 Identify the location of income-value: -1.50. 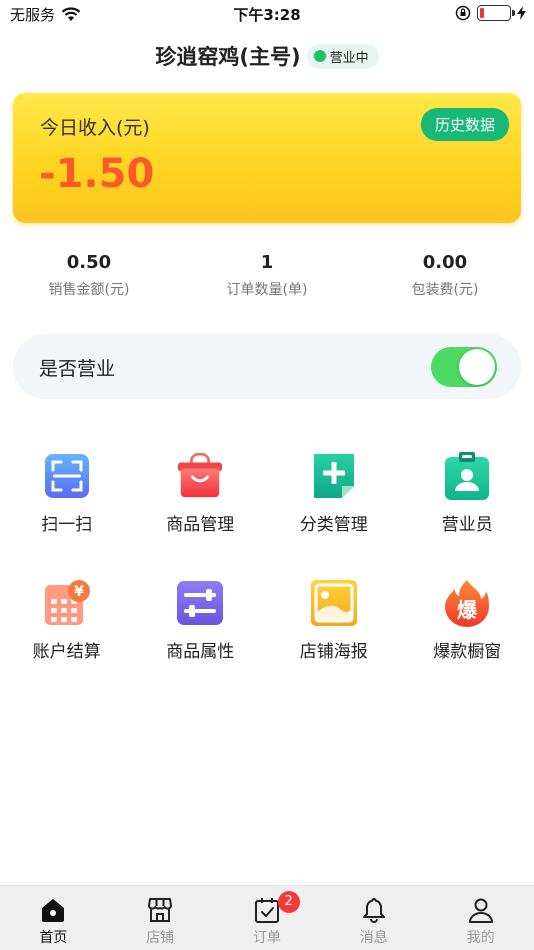
(97, 174).